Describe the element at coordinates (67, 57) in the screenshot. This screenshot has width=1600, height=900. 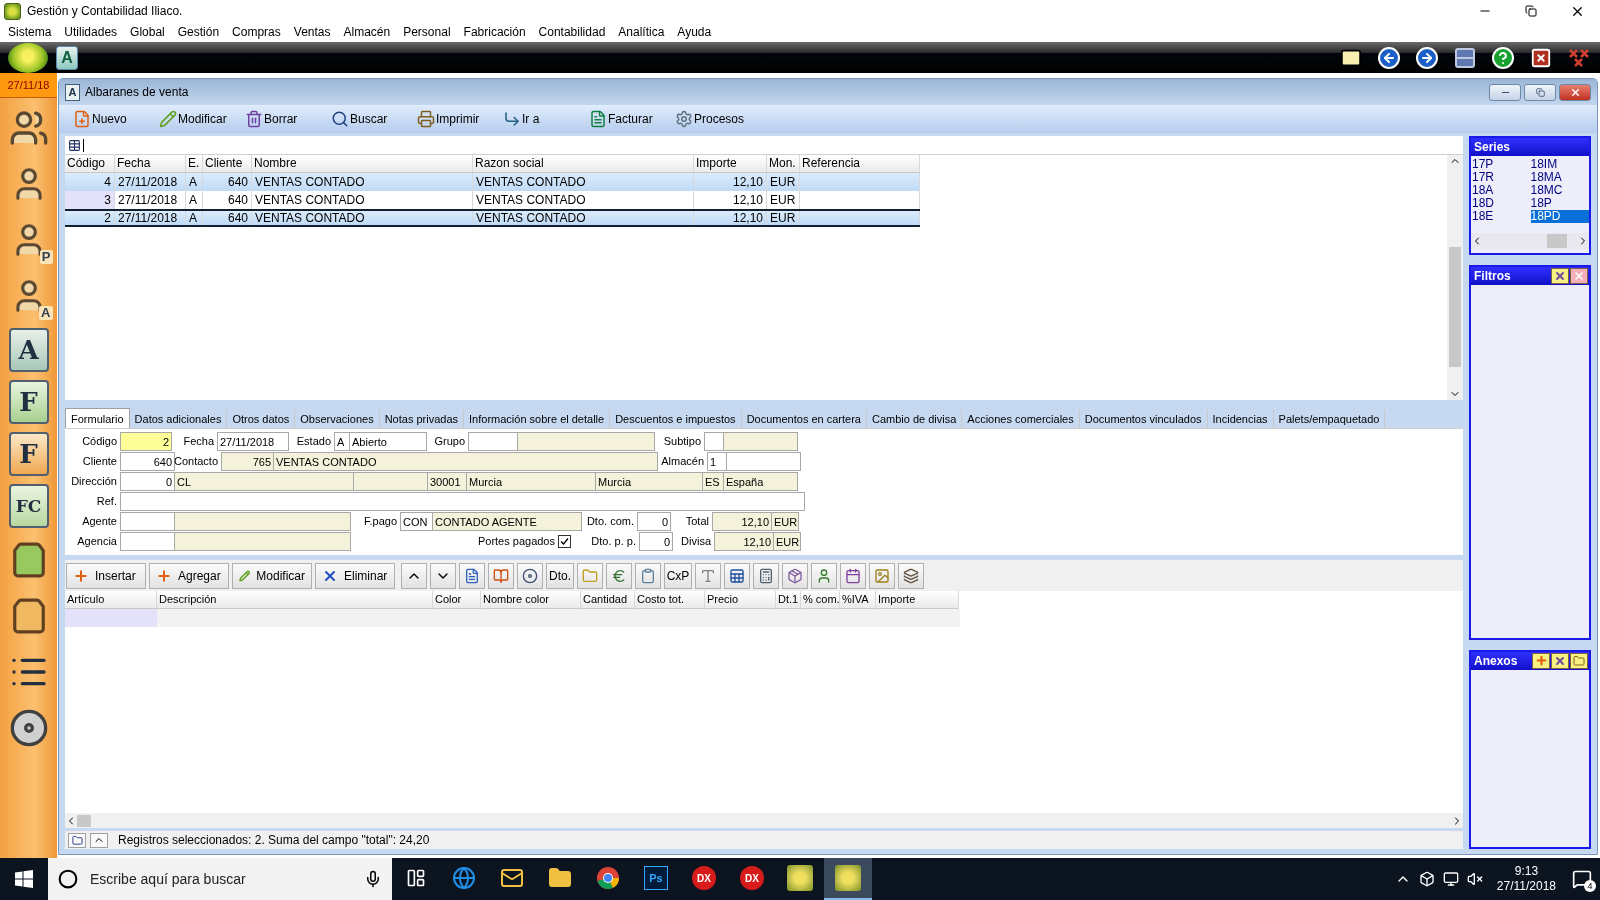
I see `app-shortcut-button: A` at that location.